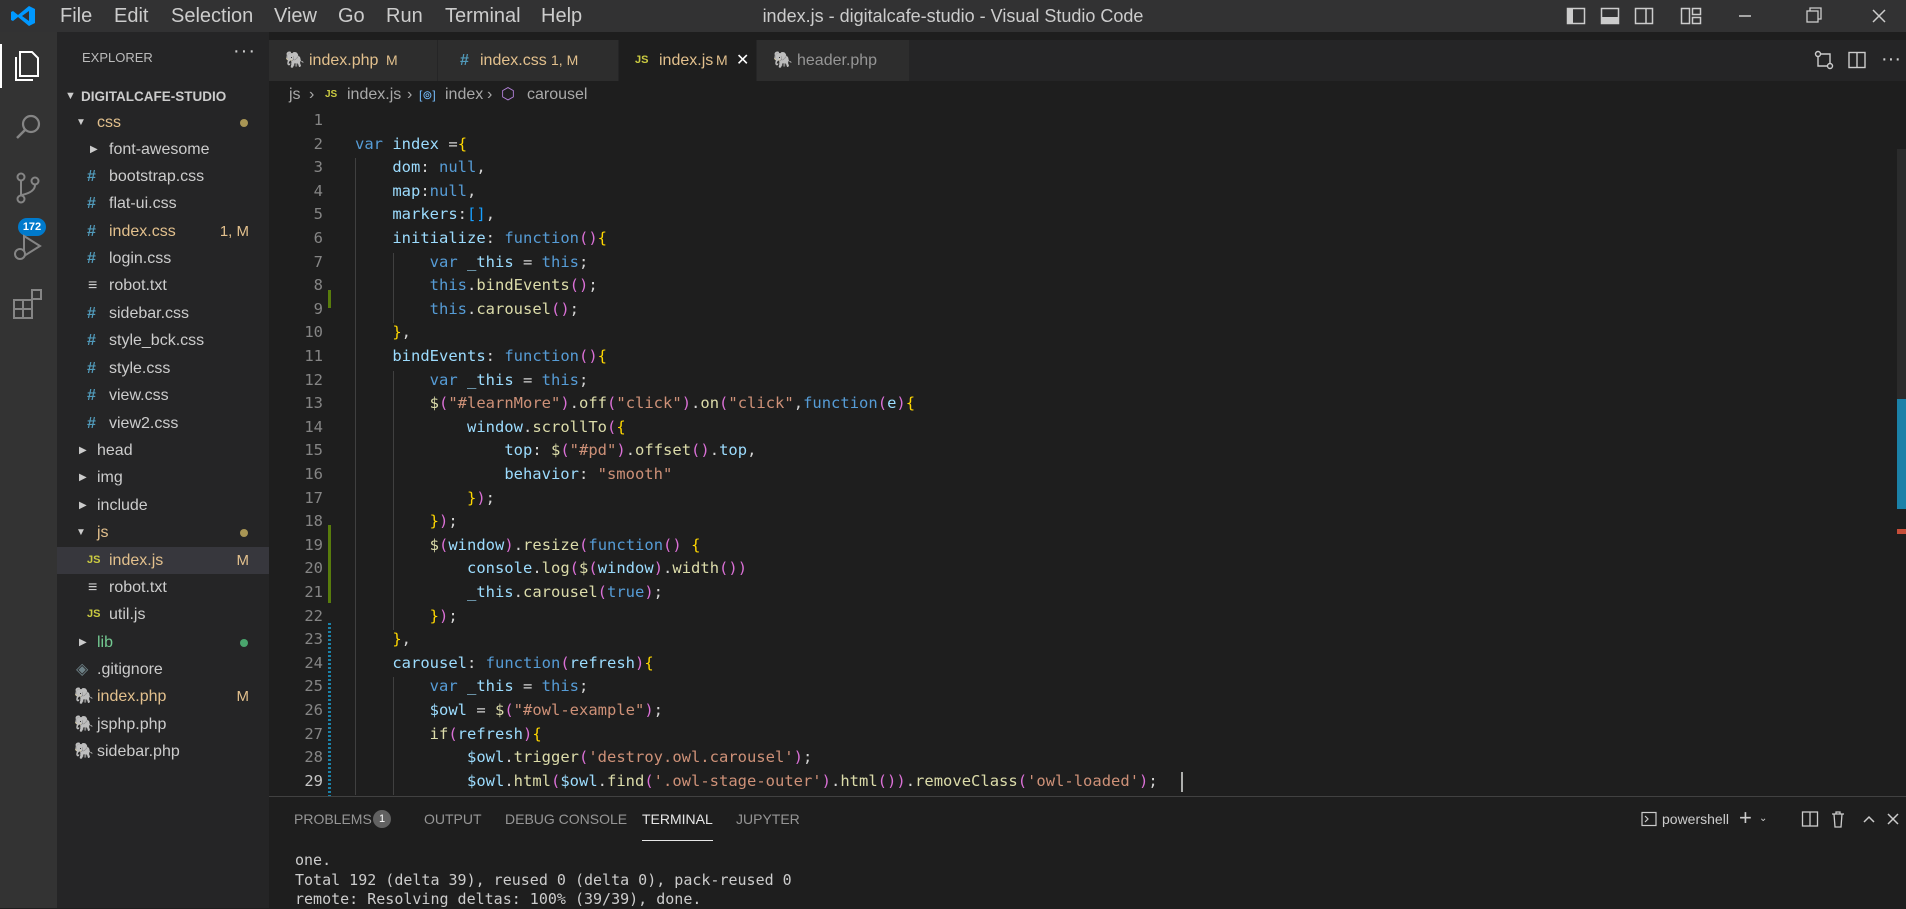 The image size is (1906, 909). I want to click on file-gitignore: ◈ .gitignore, so click(163, 669).